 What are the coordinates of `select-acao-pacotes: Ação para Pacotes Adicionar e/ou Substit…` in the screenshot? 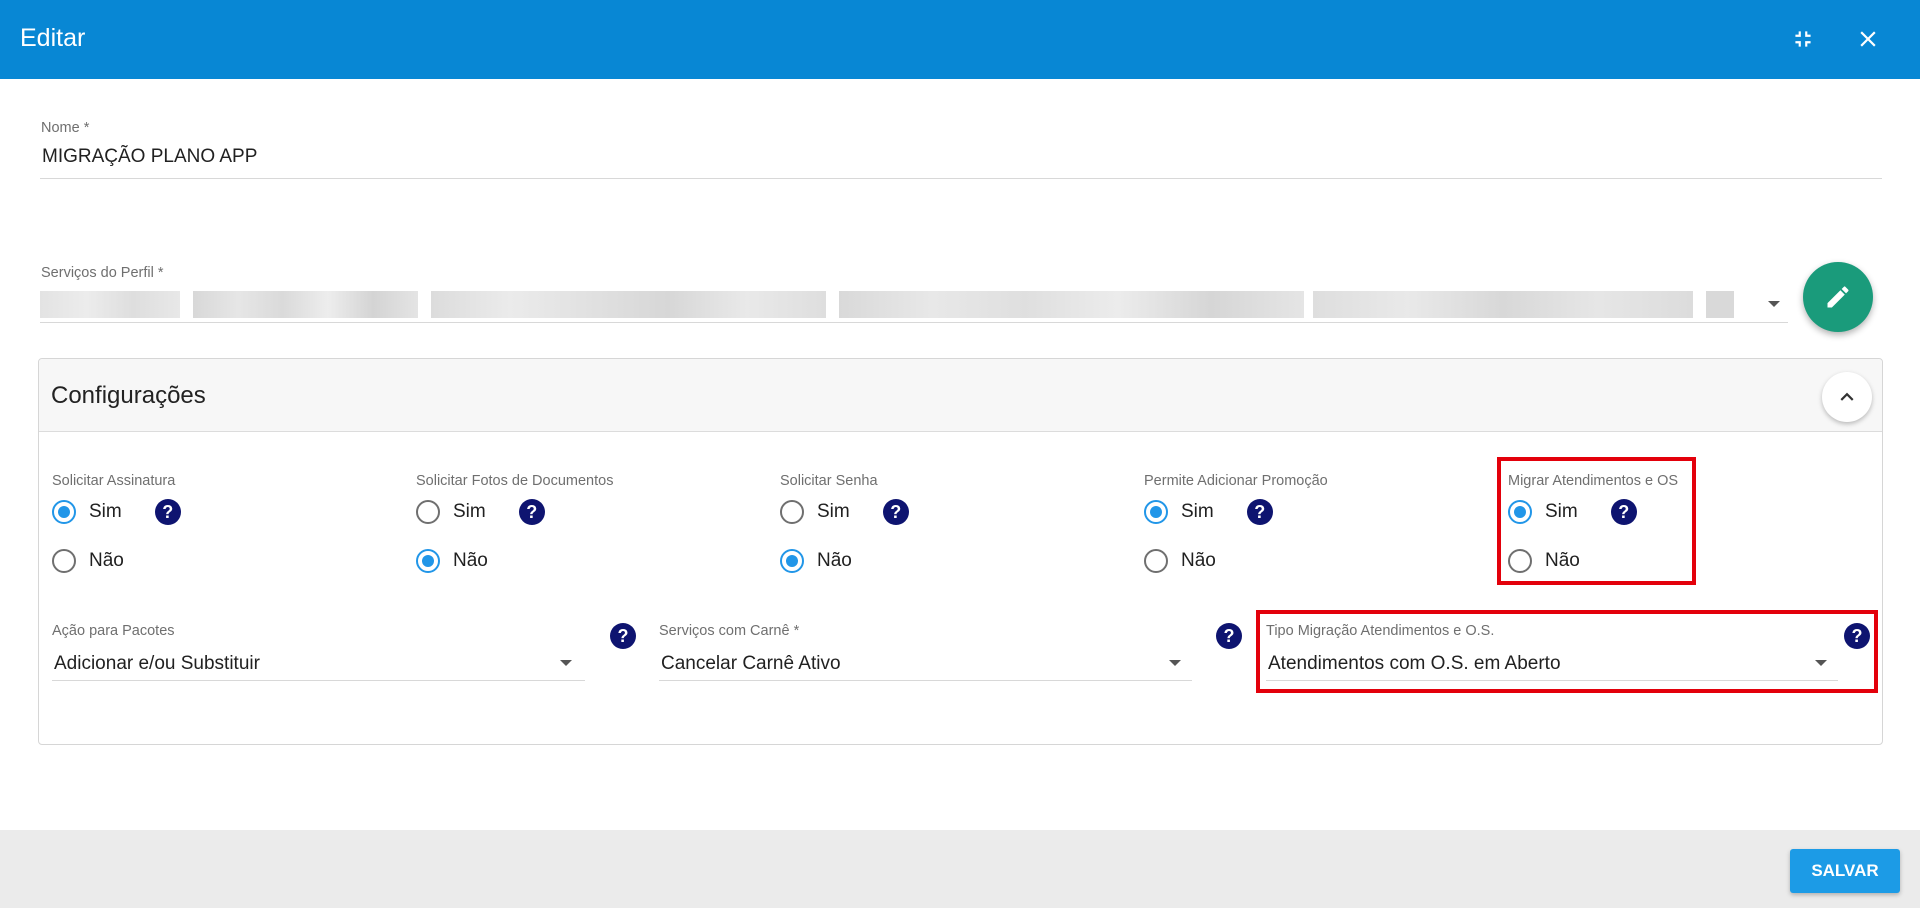 It's located at (318, 652).